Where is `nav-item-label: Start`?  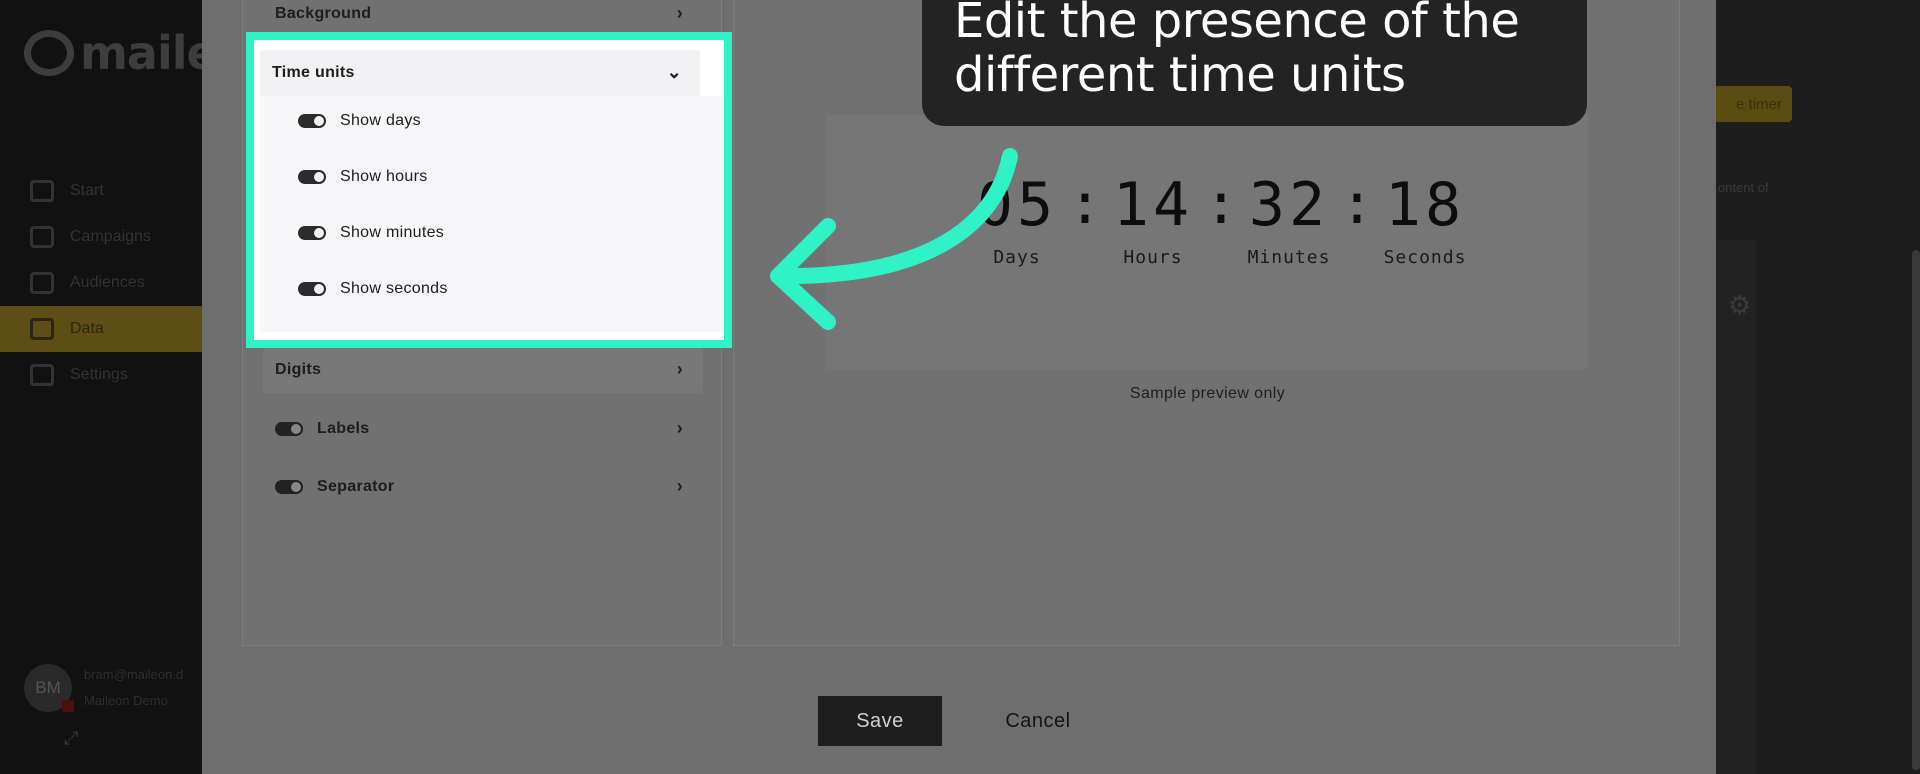 nav-item-label: Start is located at coordinates (87, 190).